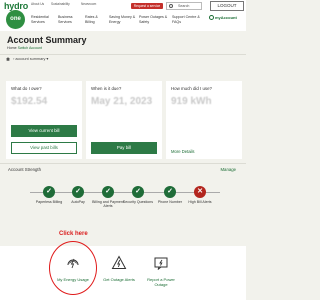 The image size is (320, 300). Describe the element at coordinates (73, 263) in the screenshot. I see `energy-usage-icon` at that location.